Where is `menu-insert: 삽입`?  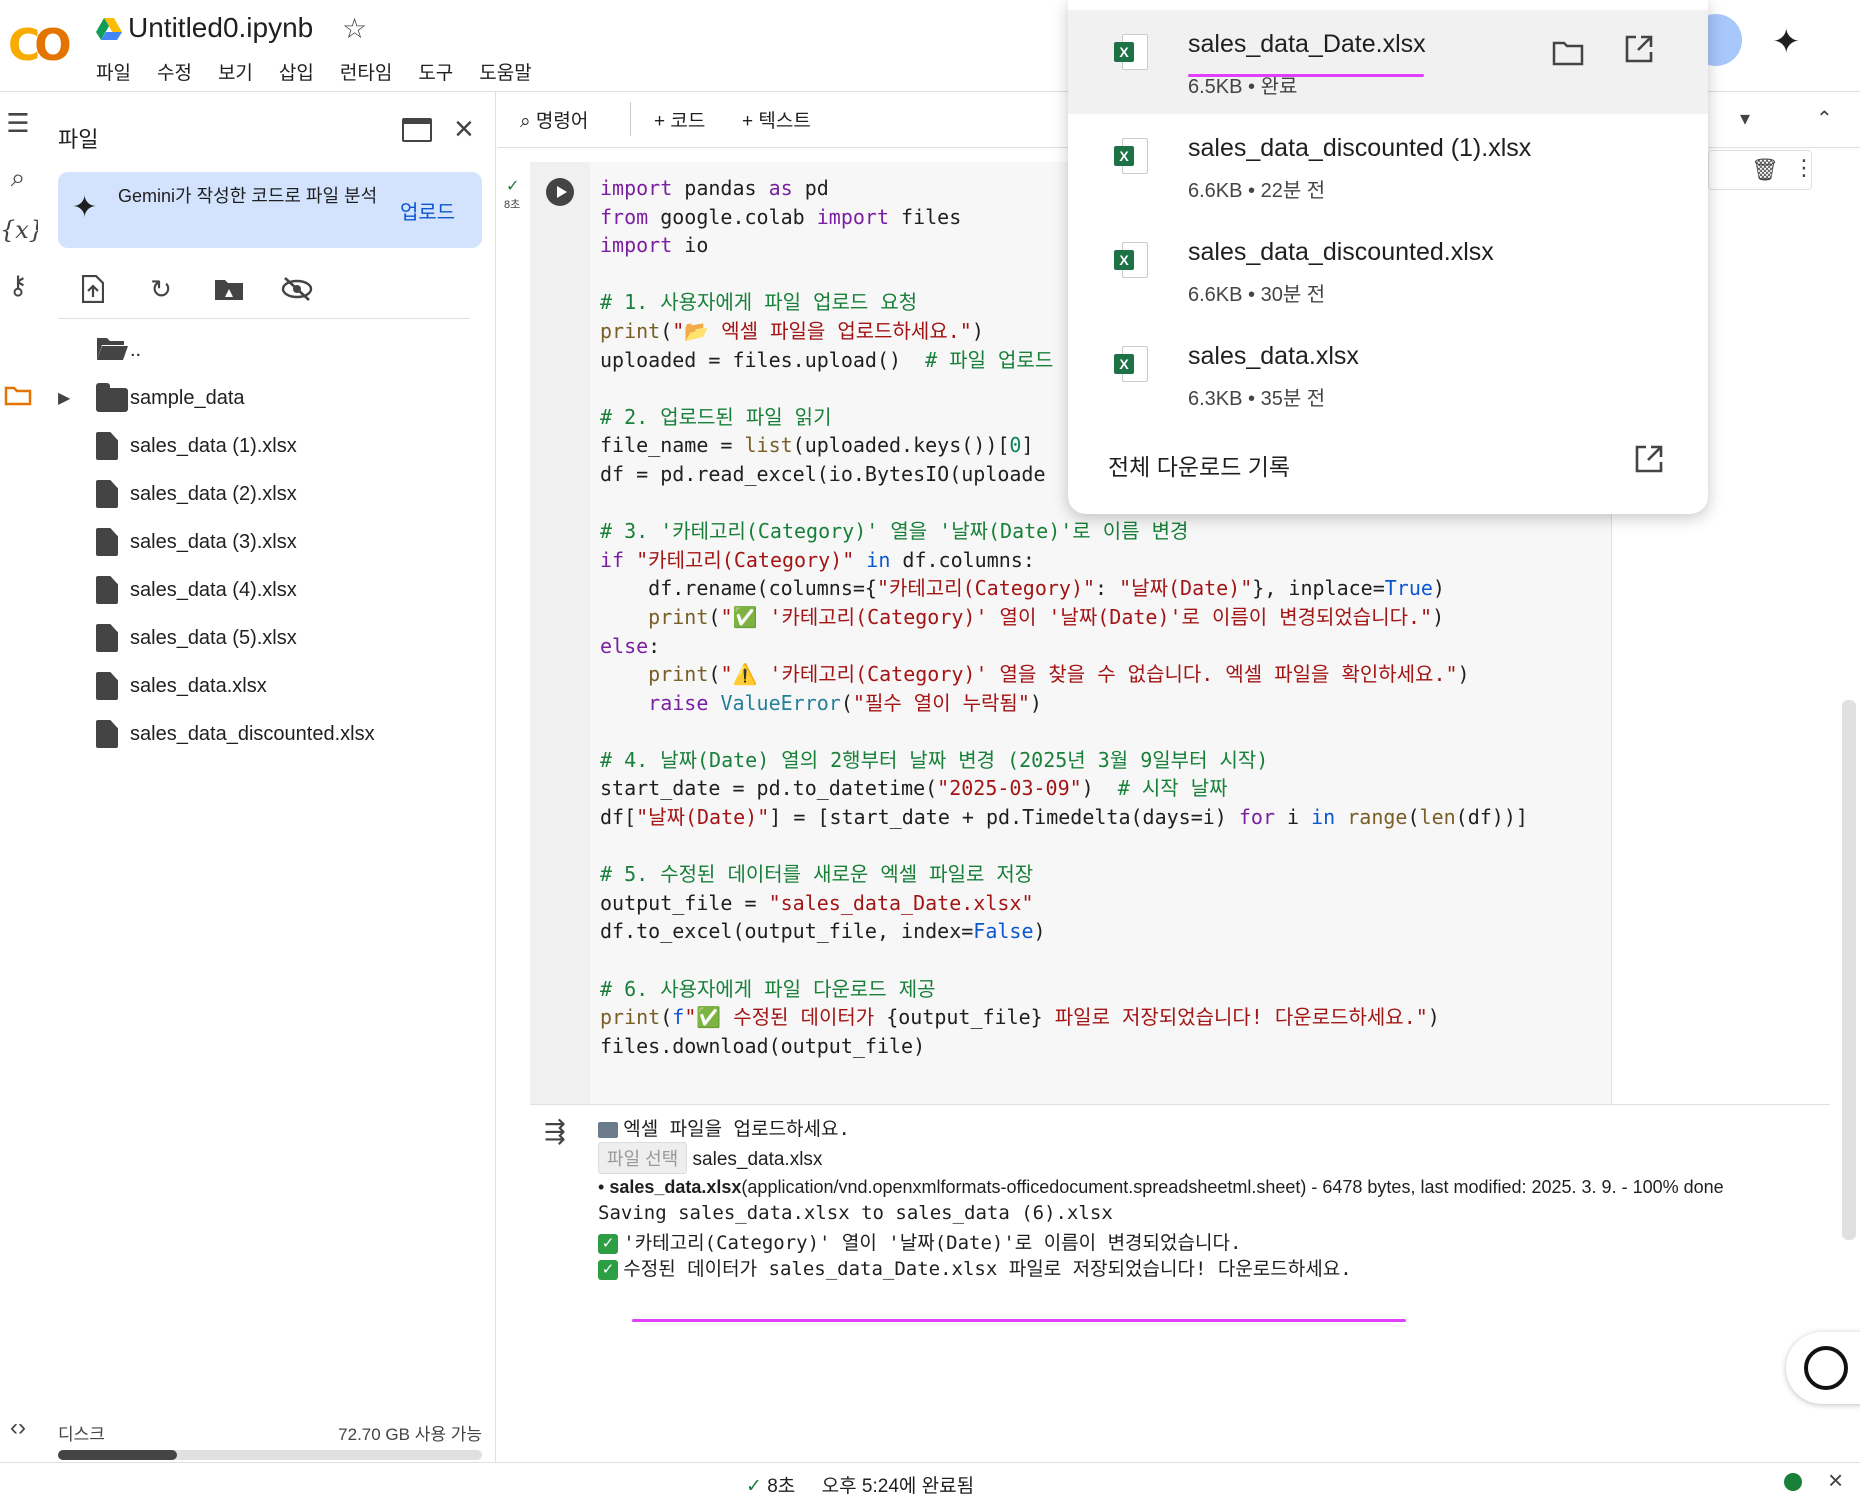
menu-insert: 삽입 is located at coordinates (296, 71).